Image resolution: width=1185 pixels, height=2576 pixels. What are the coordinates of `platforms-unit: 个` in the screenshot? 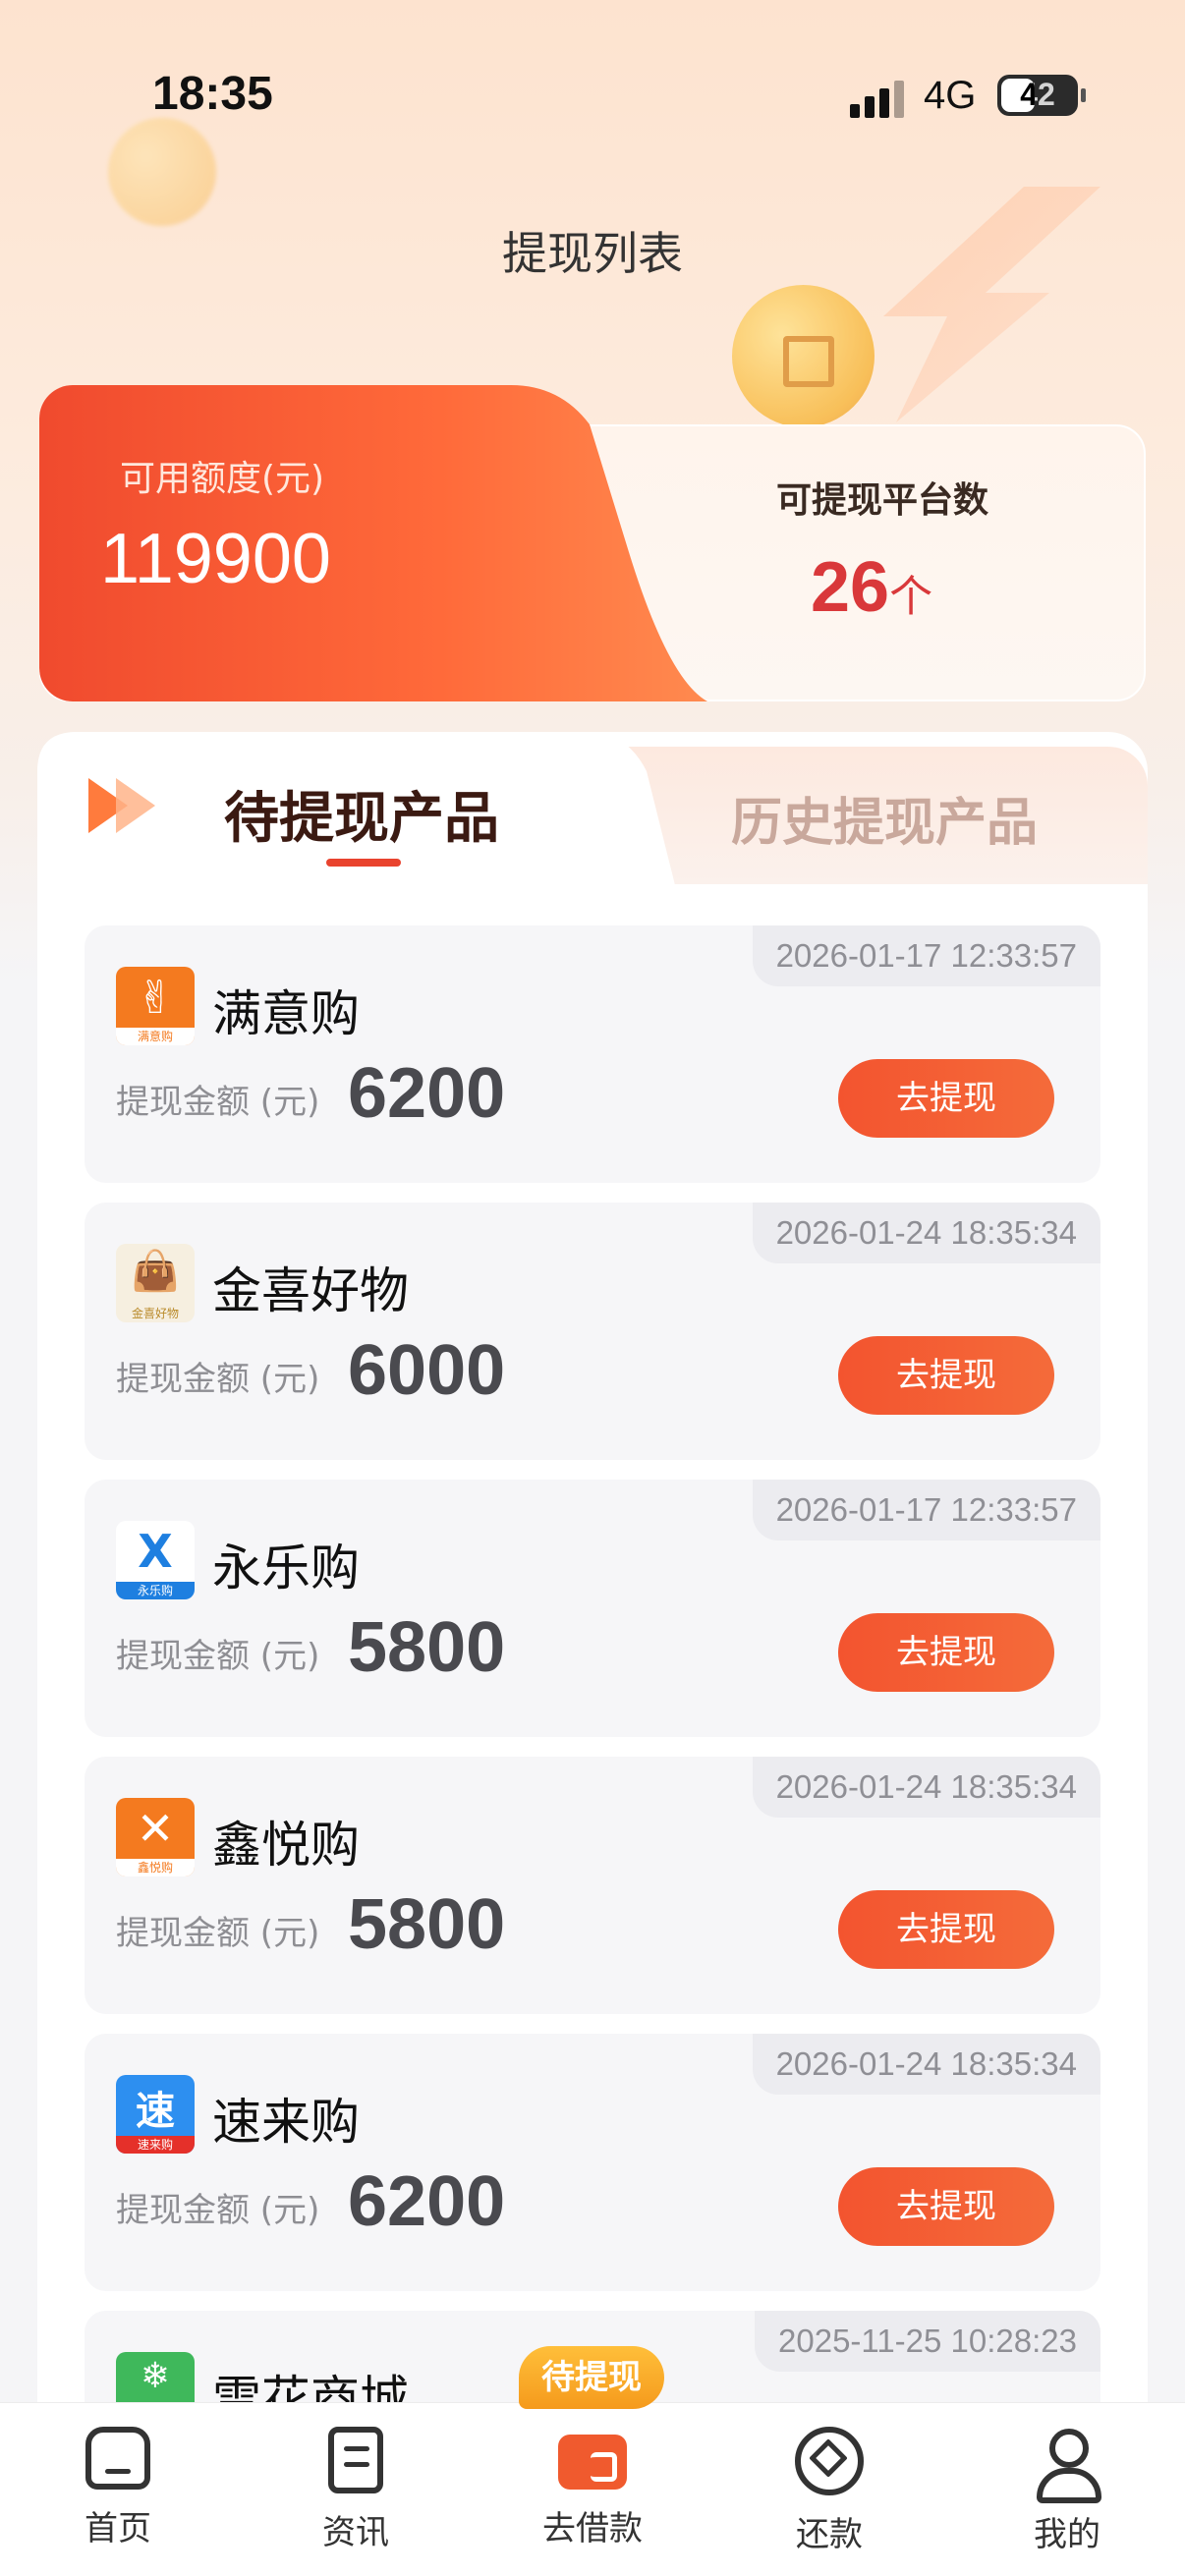 It's located at (911, 597).